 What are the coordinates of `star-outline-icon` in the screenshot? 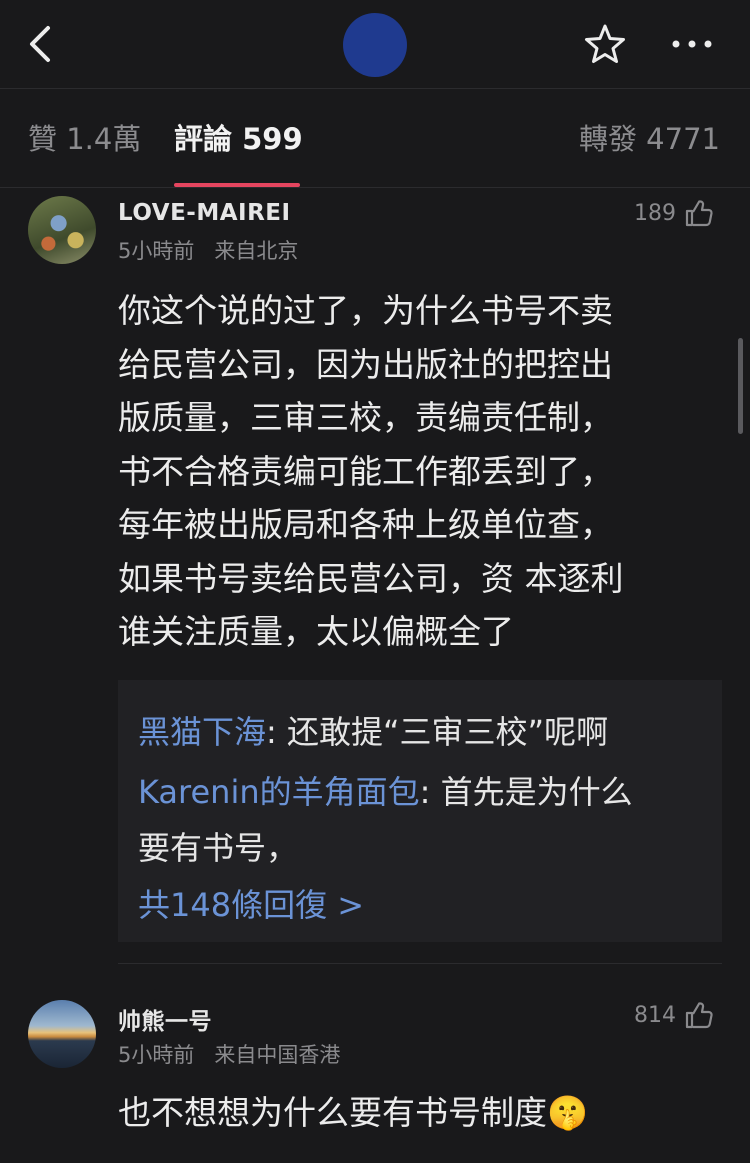 It's located at (605, 43).